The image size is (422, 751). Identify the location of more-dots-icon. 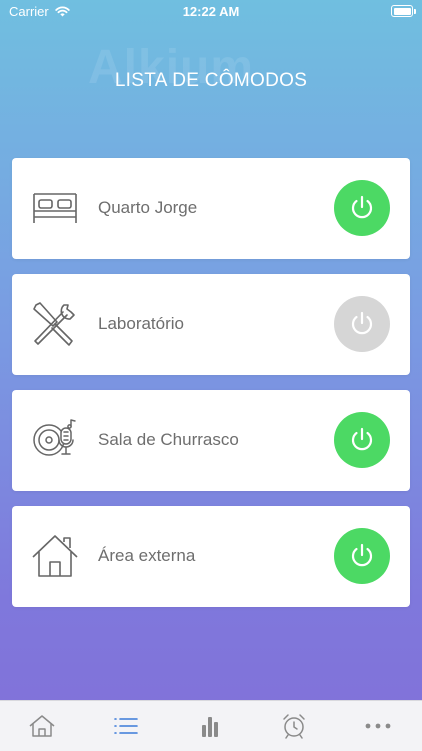
(378, 726).